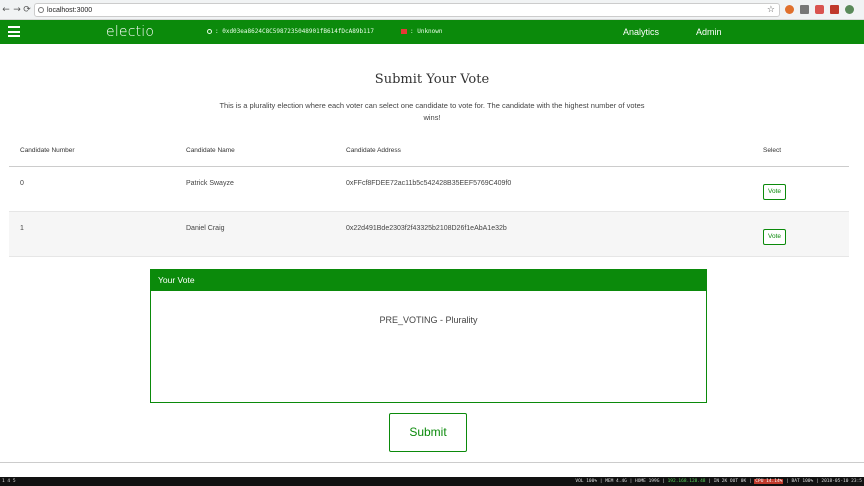 Image resolution: width=864 pixels, height=486 pixels. What do you see at coordinates (210, 183) in the screenshot?
I see `candidate-name: Patrick Swayze` at bounding box center [210, 183].